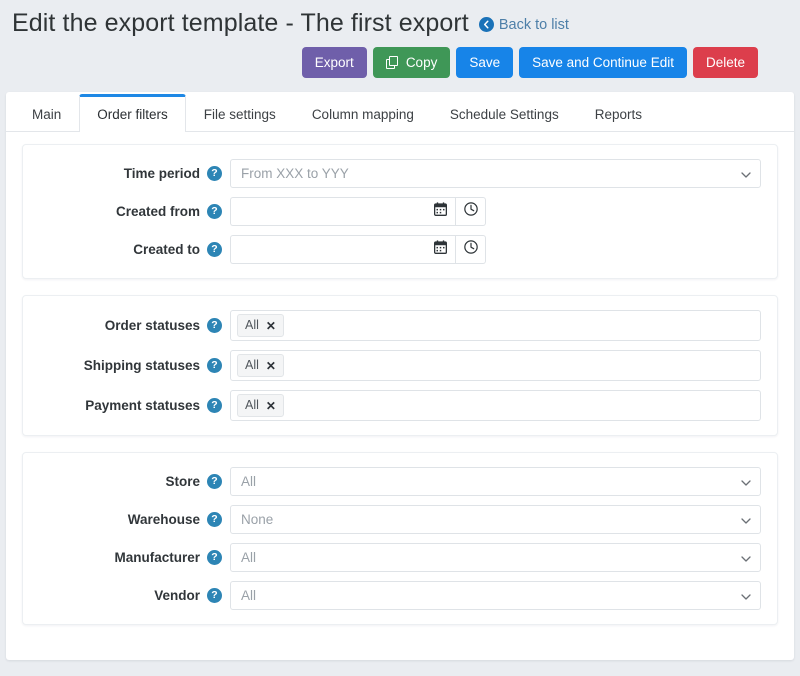  I want to click on multiselect-payment-statuses: All ✕, so click(495, 405).